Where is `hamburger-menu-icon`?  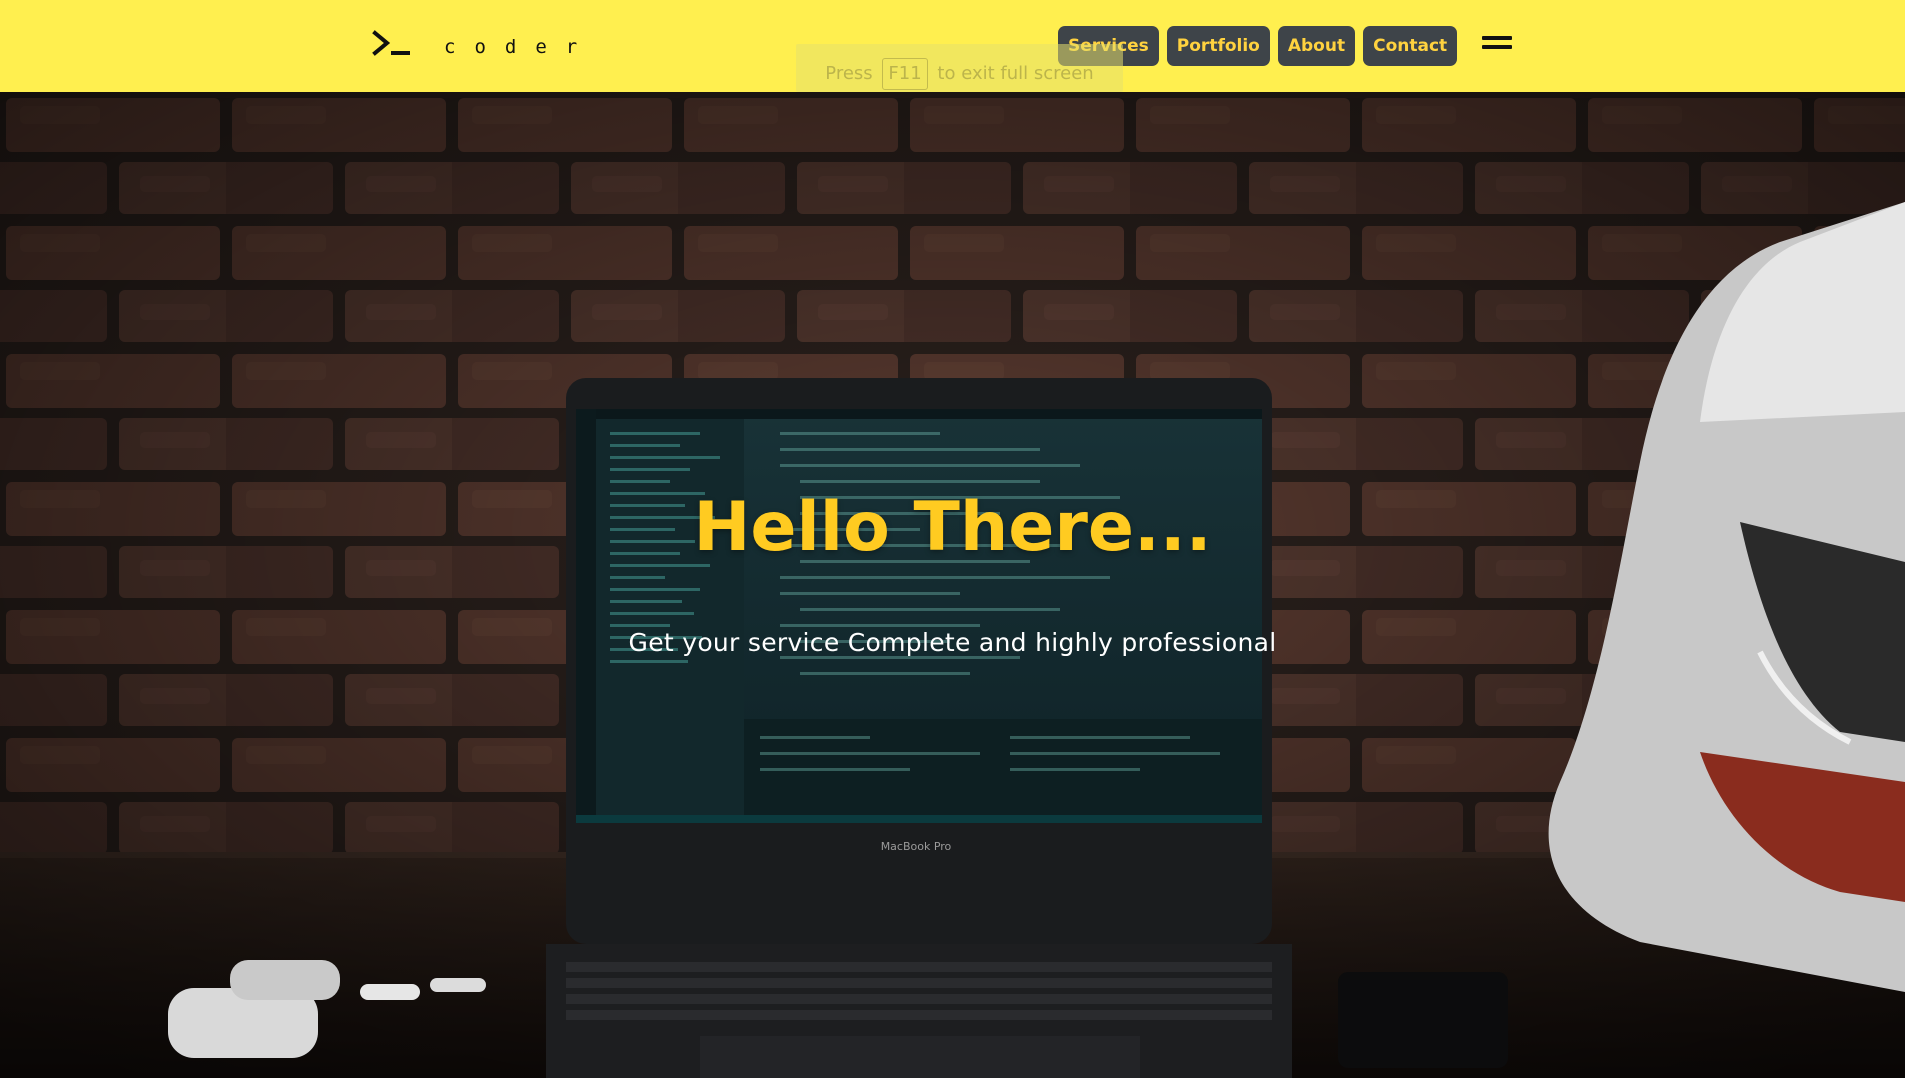
hamburger-menu-icon is located at coordinates (1497, 43).